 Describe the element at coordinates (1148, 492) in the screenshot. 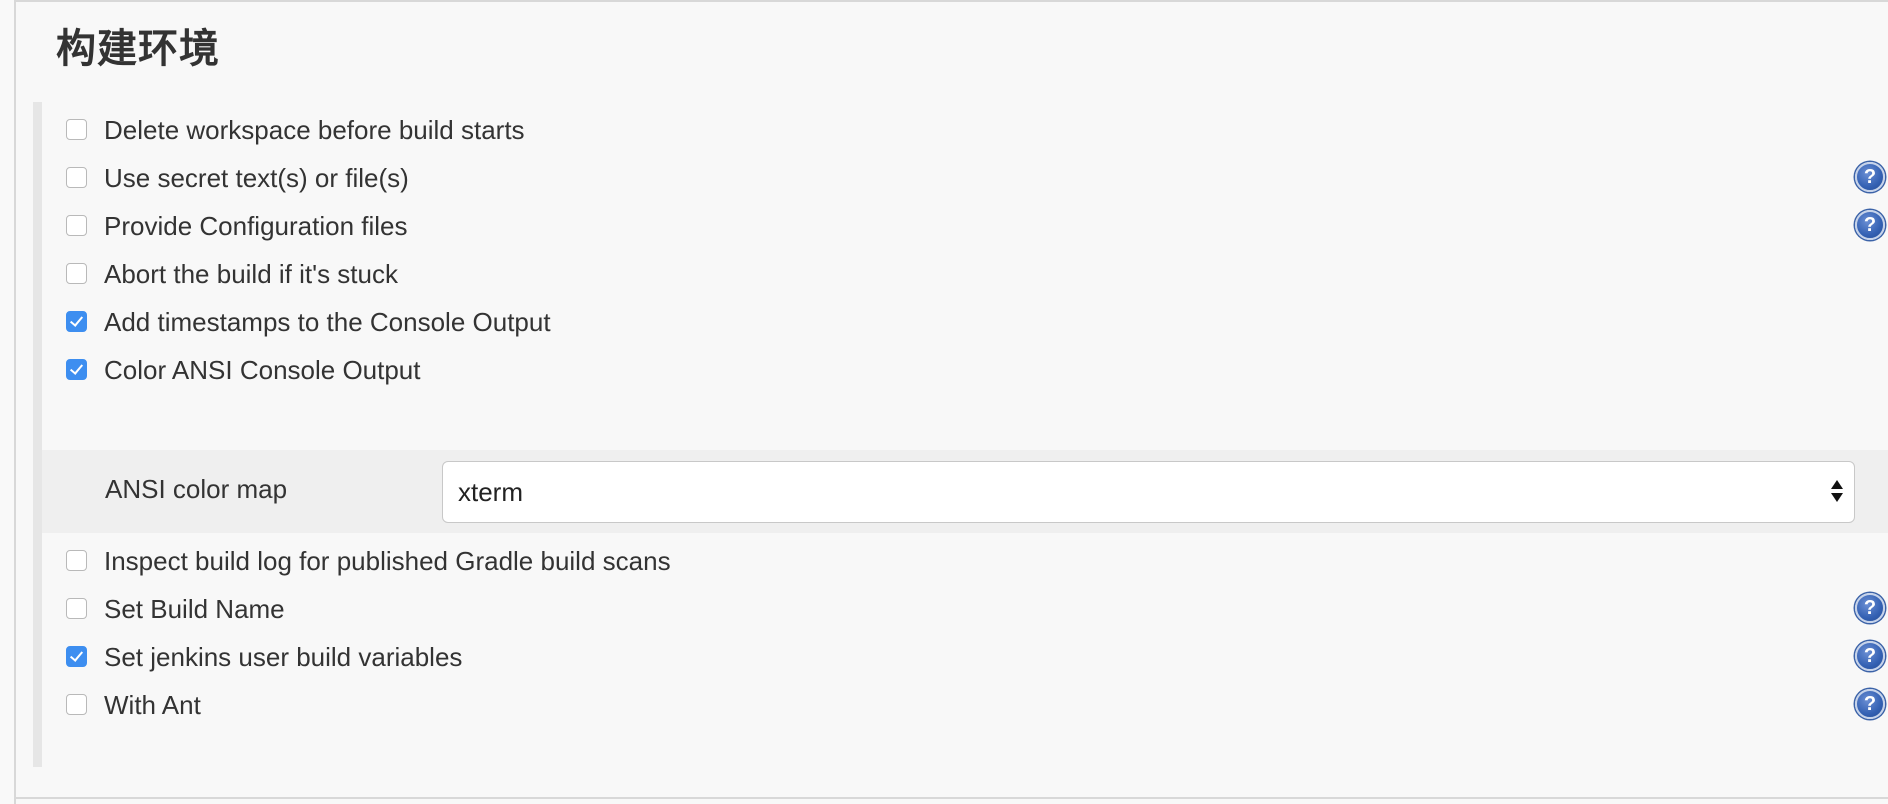

I see `ansi-color-map-select: xterm` at that location.